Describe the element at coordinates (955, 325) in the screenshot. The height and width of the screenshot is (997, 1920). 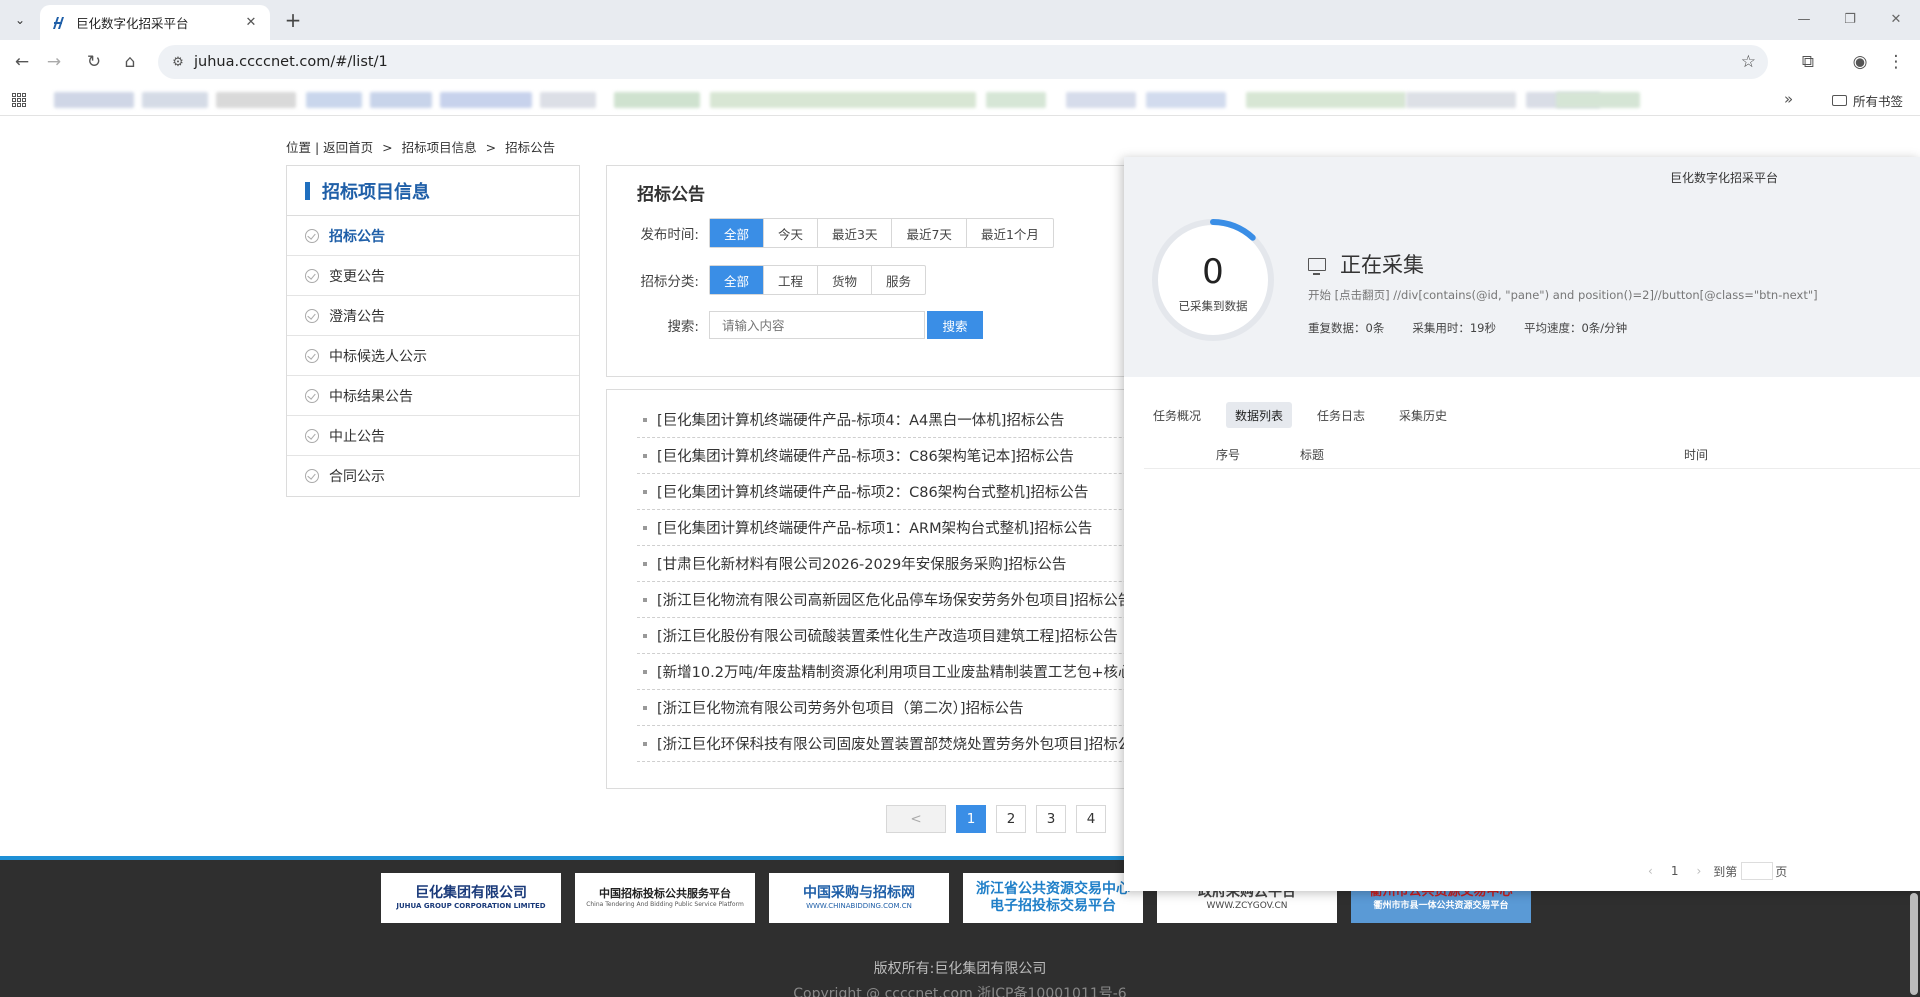
I see `search-button: 搜索` at that location.